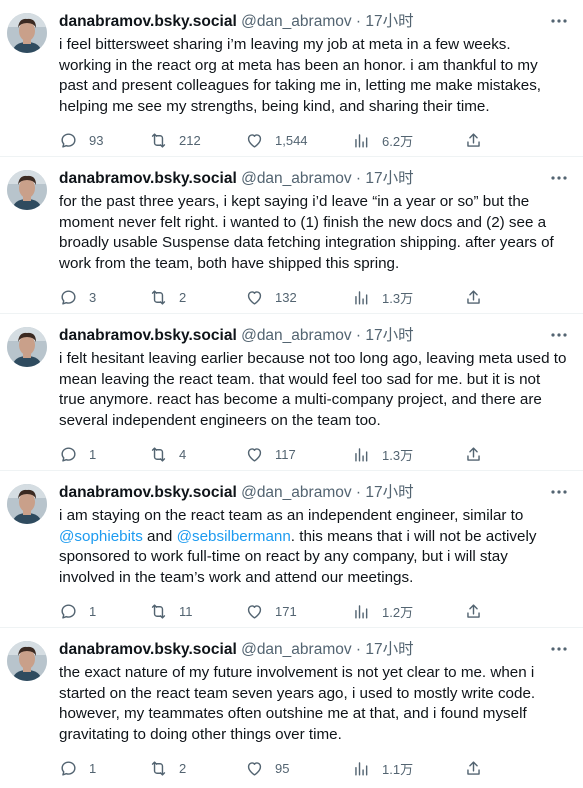 This screenshot has width=583, height=788. I want to click on mention-link: @sebsilbermann, so click(234, 536).